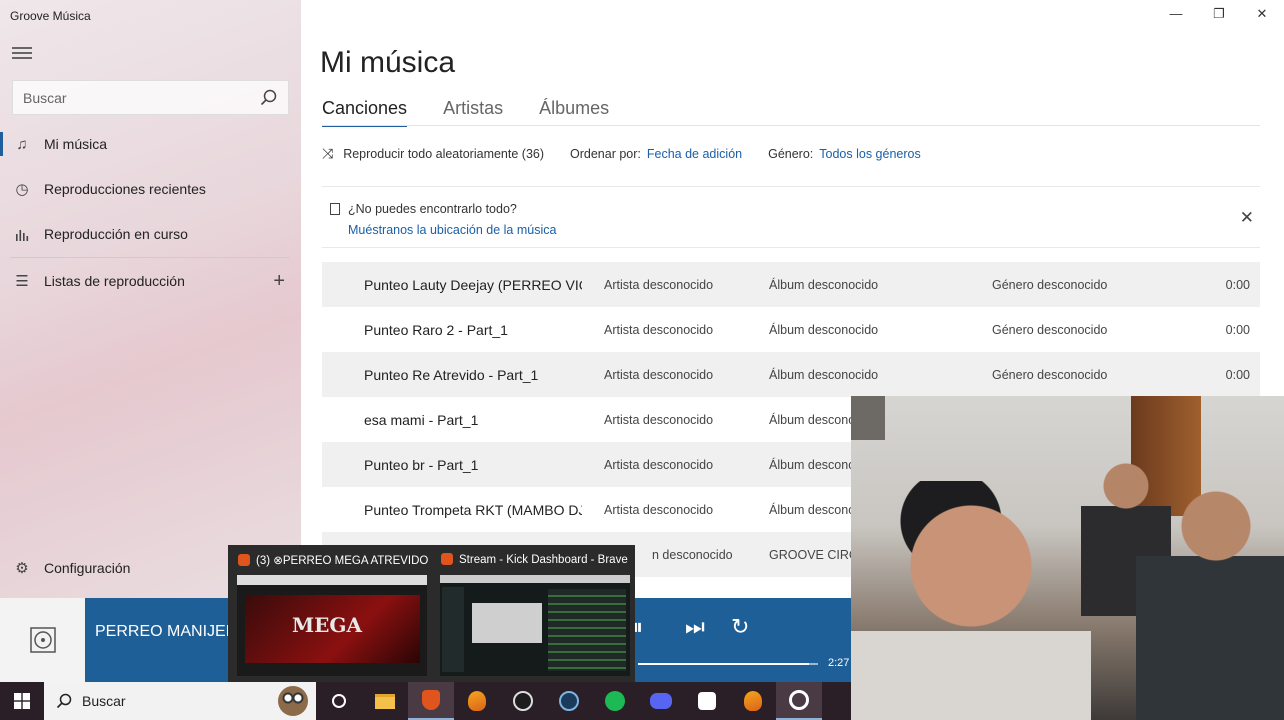 The image size is (1284, 720). Describe the element at coordinates (22, 281) in the screenshot. I see `playlist-icon: ☰` at that location.